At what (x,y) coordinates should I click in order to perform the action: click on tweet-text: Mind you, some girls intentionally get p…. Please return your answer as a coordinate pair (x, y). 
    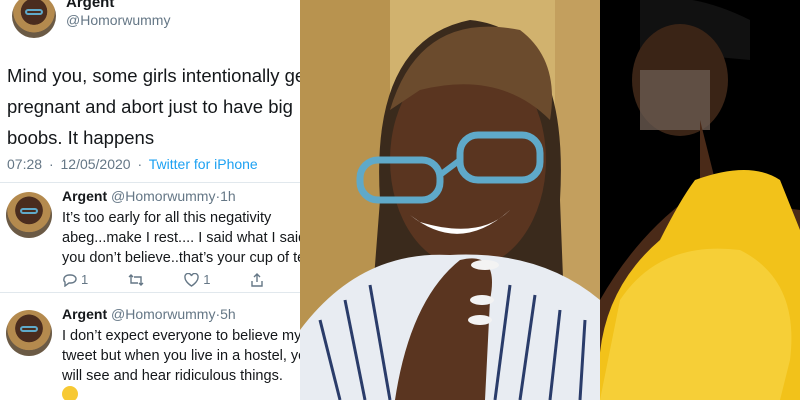
    Looking at the image, I should click on (153, 106).